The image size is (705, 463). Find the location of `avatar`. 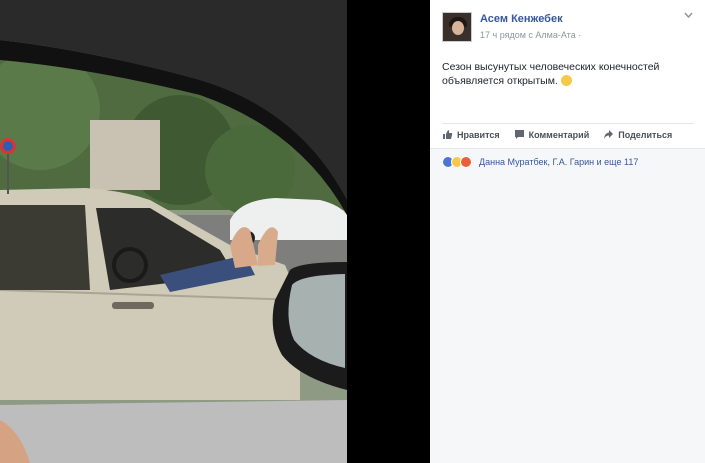

avatar is located at coordinates (457, 27).